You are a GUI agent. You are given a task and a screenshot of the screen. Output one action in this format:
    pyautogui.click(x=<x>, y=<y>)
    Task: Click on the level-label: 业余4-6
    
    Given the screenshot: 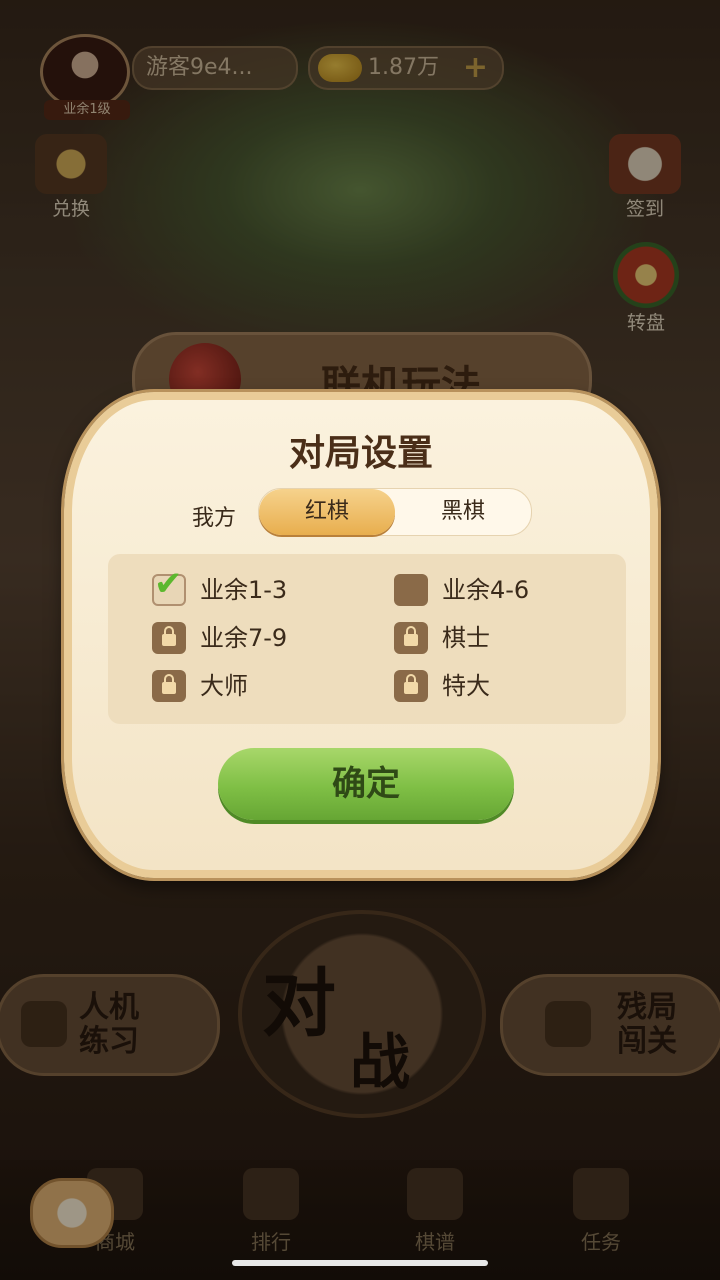 What is the action you would take?
    pyautogui.click(x=486, y=590)
    